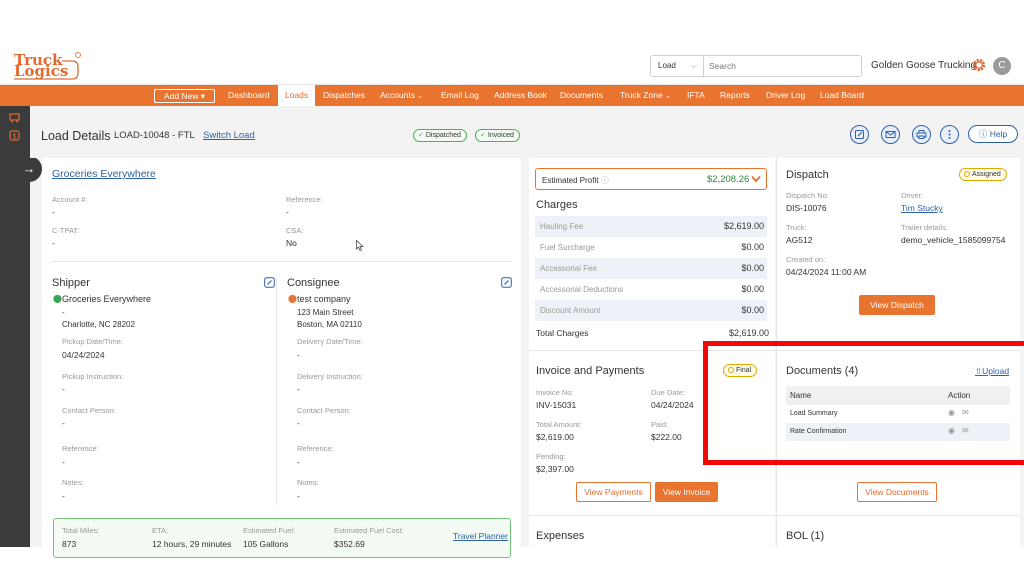  I want to click on truck-icon, so click(14, 118).